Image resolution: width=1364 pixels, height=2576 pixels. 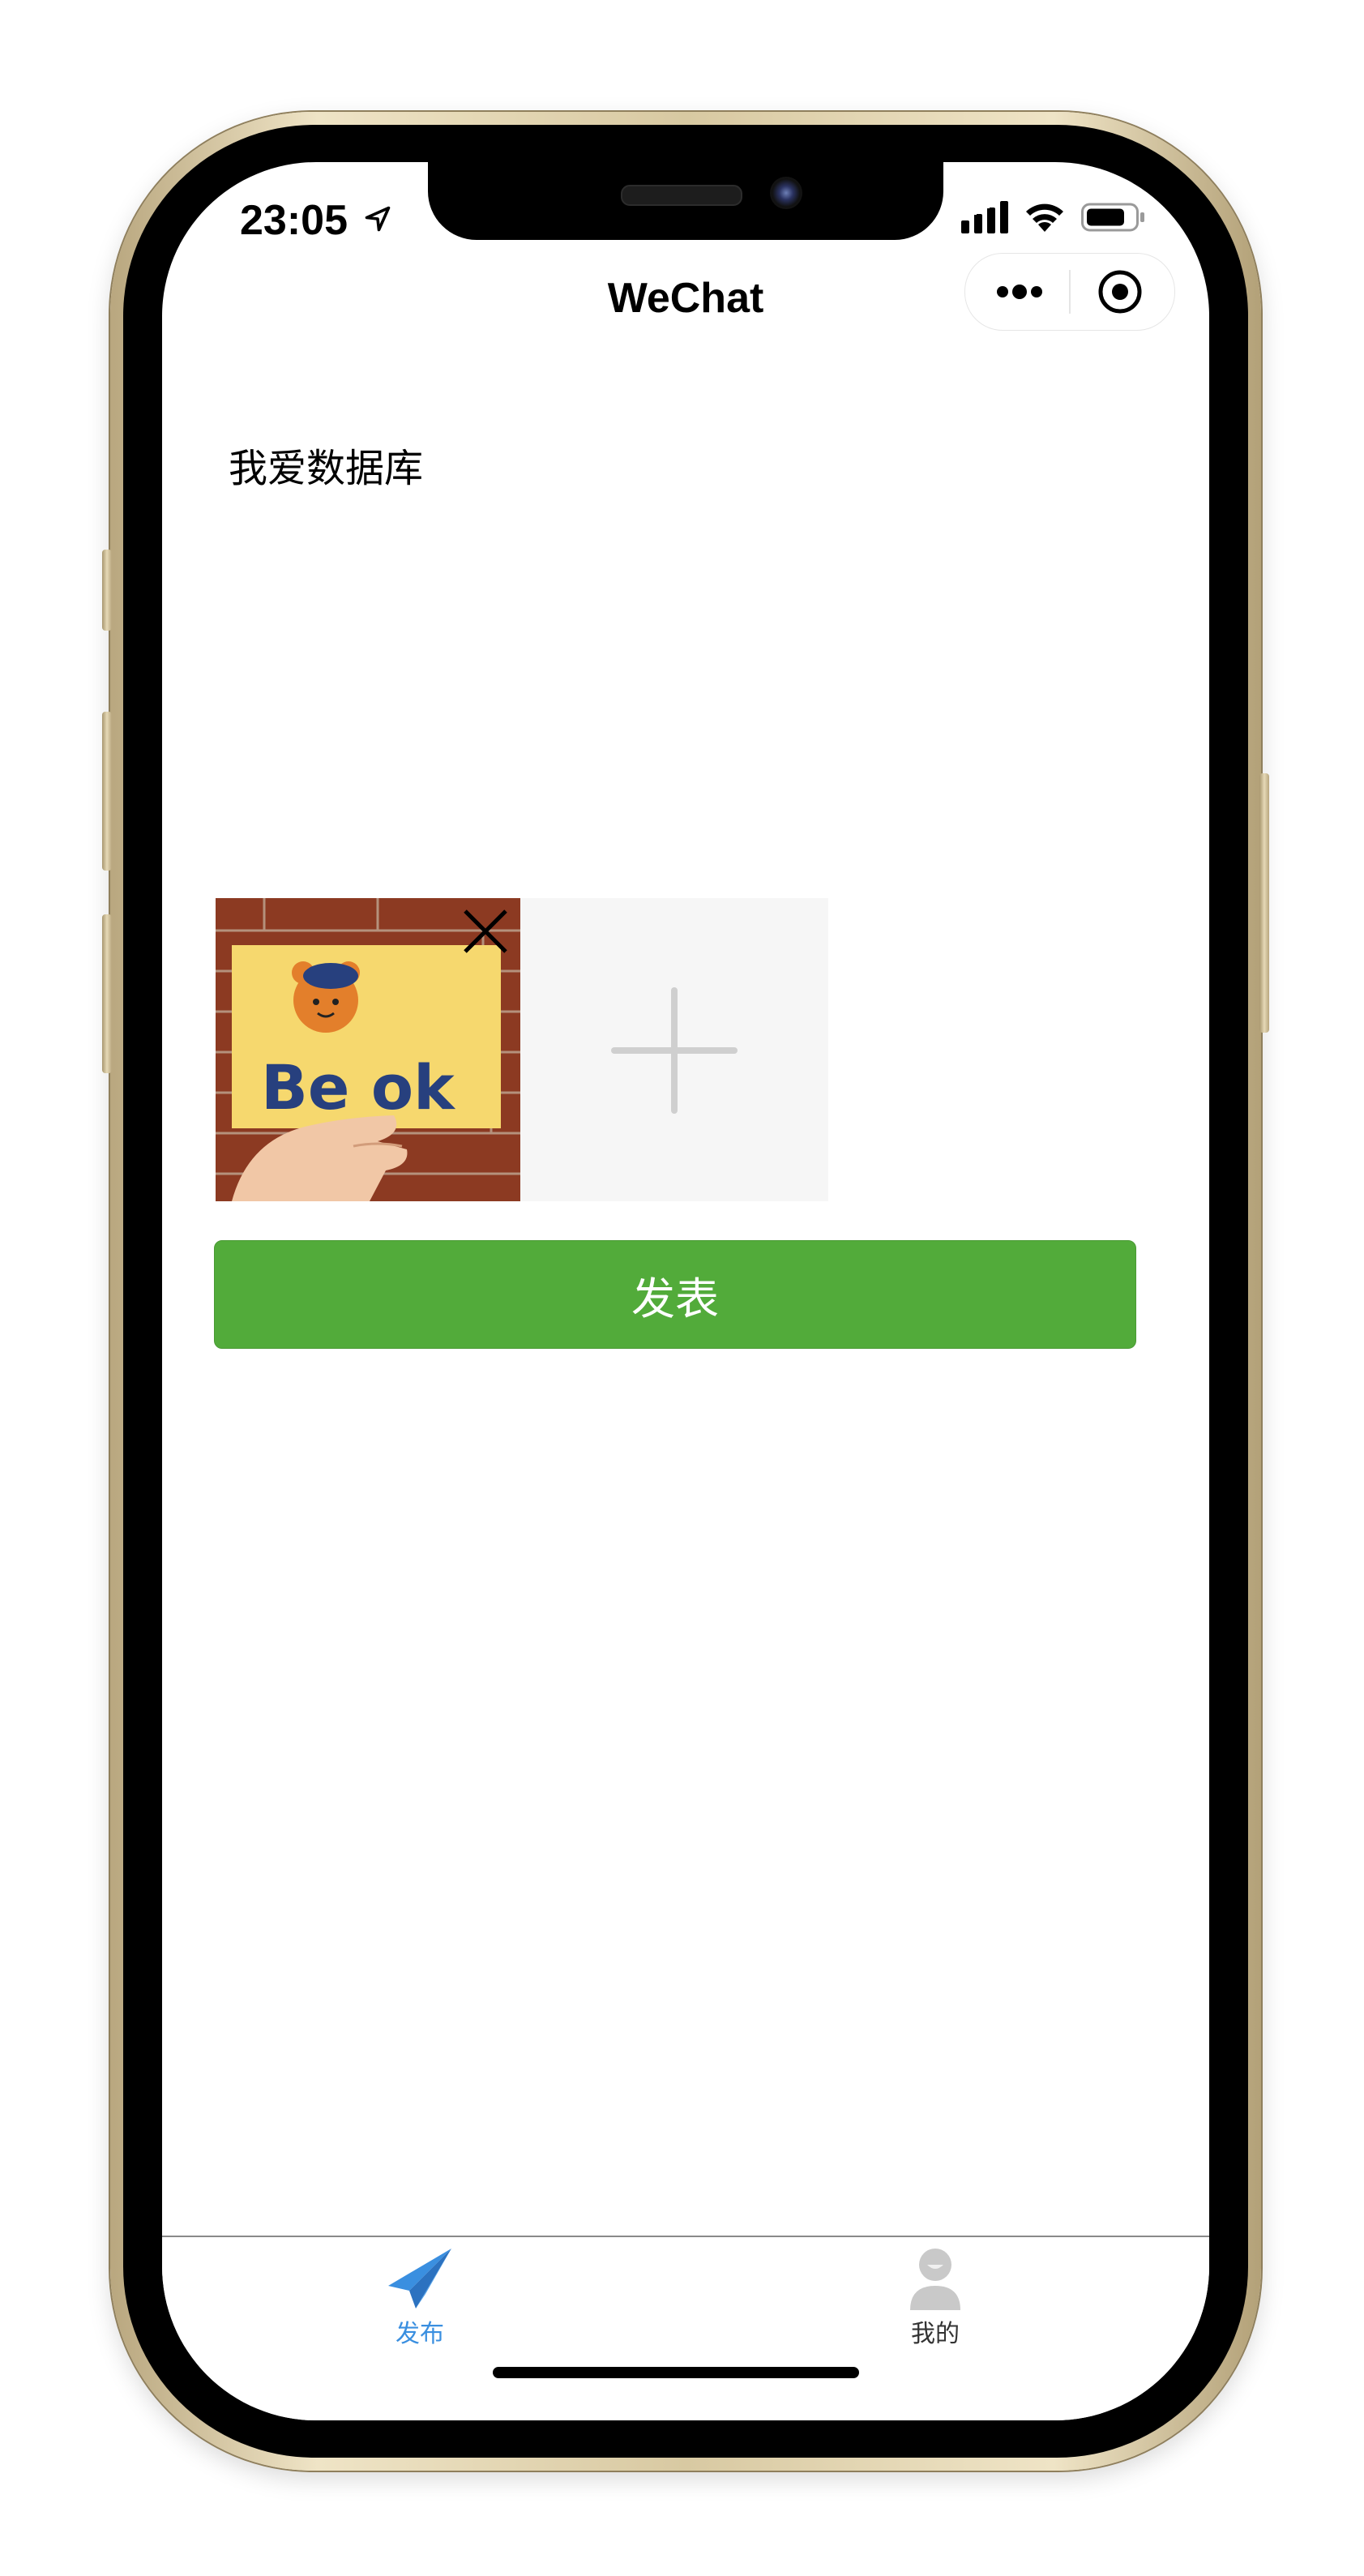 I want to click on close-x-icon, so click(x=485, y=931).